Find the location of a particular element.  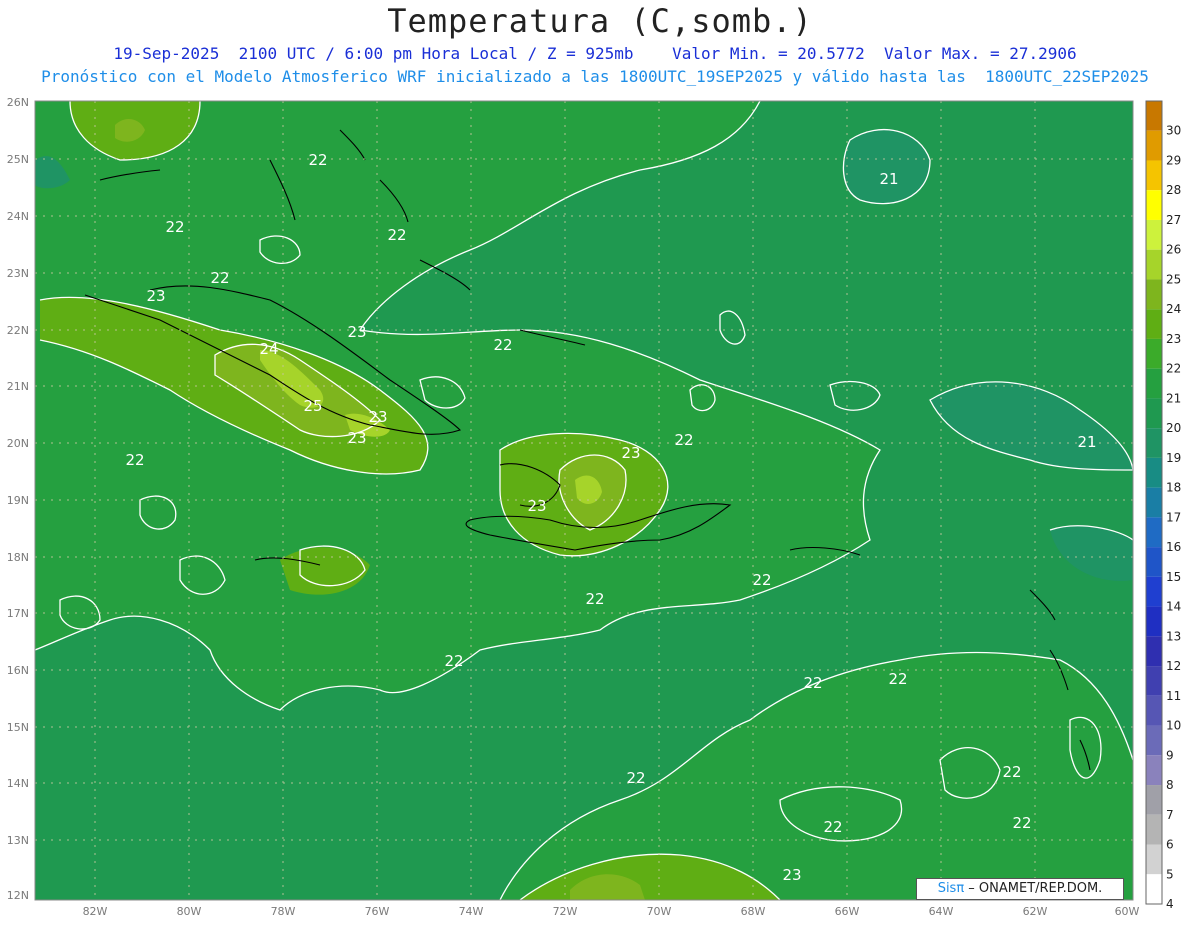

colorbar-label: 13 is located at coordinates (1173, 636).